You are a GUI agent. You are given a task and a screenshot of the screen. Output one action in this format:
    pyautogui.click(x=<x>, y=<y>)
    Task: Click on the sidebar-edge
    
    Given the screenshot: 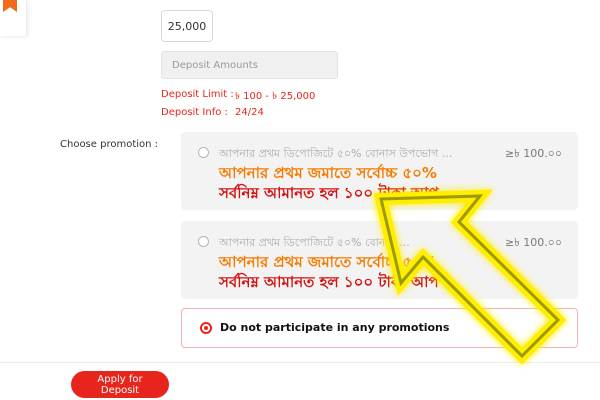 What is the action you would take?
    pyautogui.click(x=13, y=18)
    